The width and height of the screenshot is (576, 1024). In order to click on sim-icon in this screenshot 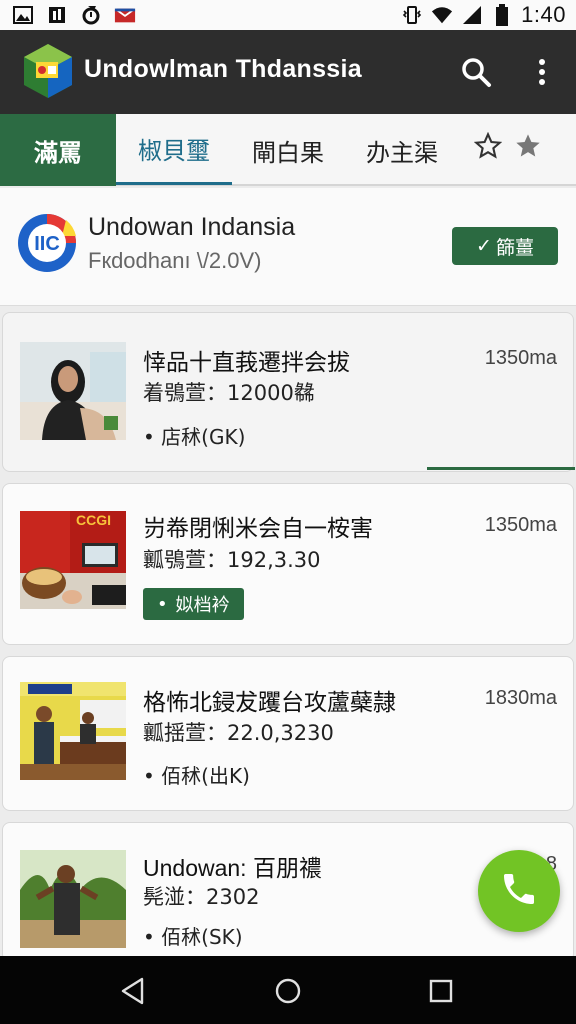, I will do `click(57, 15)`.